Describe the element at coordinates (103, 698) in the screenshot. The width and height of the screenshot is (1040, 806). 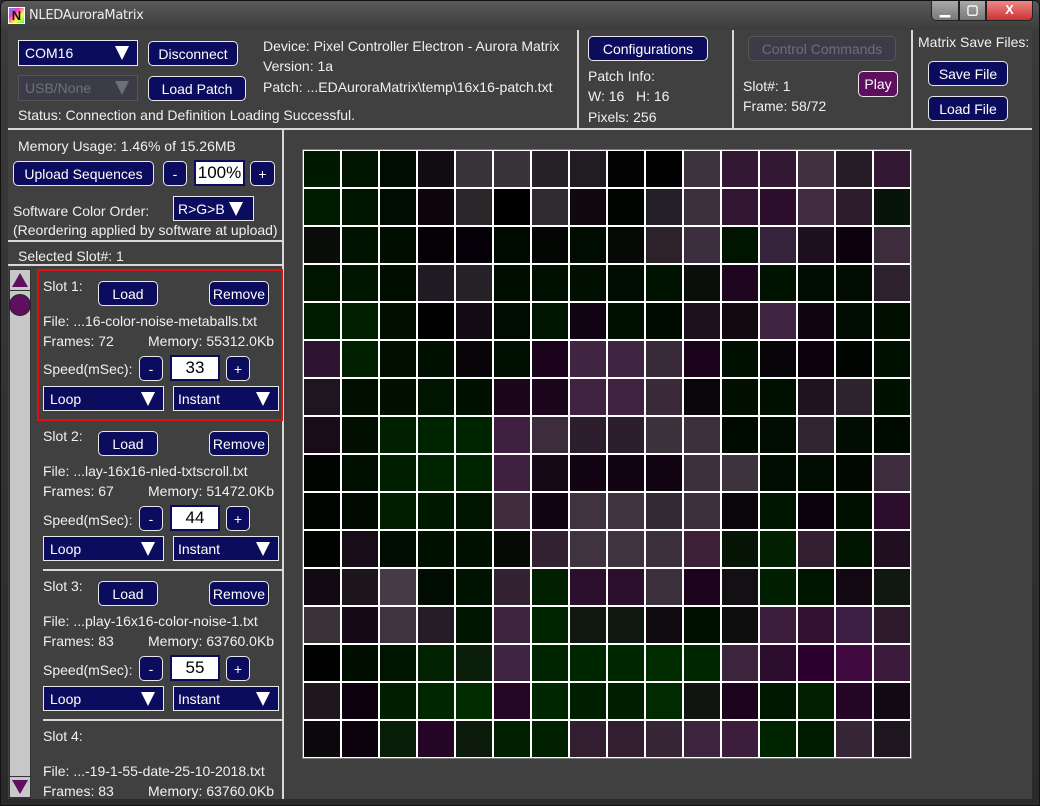
I see `slot-mode-select: Loop` at that location.